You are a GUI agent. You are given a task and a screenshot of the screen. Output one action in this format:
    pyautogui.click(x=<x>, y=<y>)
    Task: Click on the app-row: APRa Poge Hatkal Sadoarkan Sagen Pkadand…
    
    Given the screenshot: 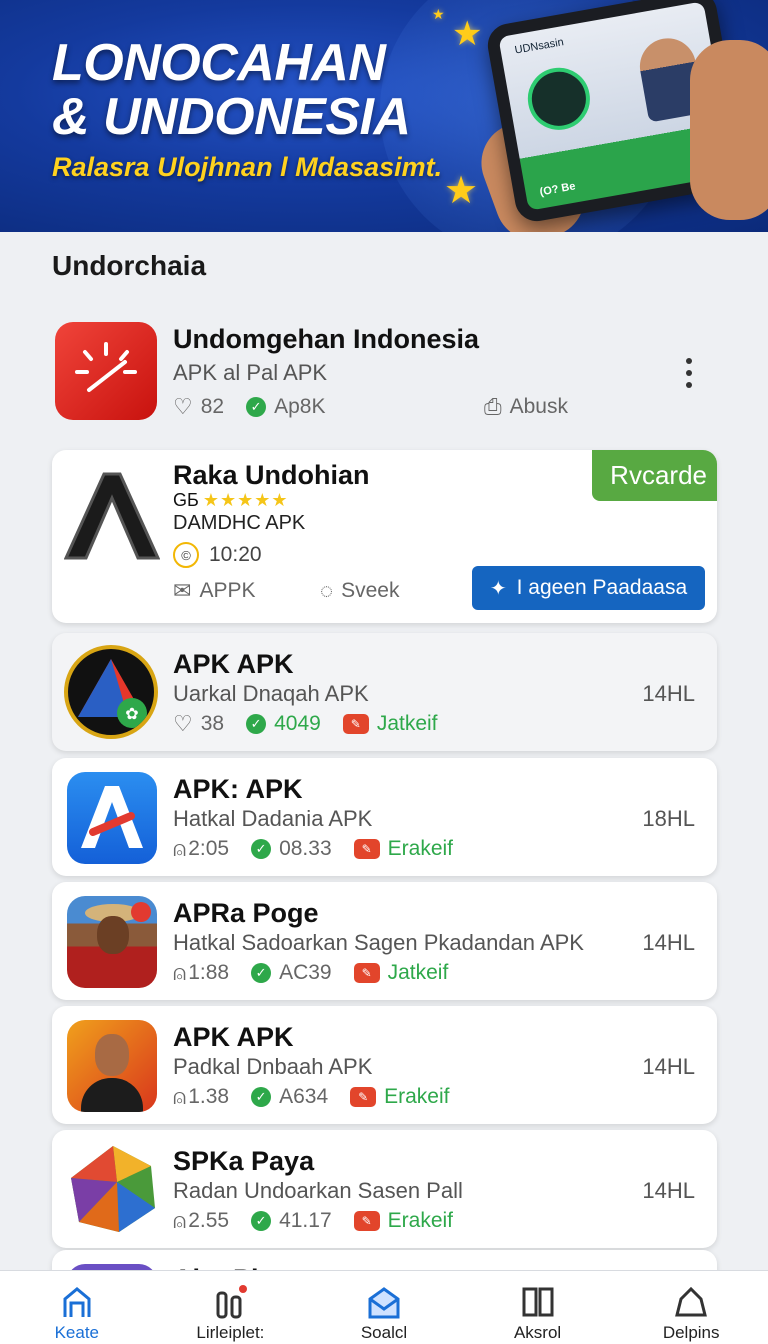 What is the action you would take?
    pyautogui.click(x=384, y=941)
    